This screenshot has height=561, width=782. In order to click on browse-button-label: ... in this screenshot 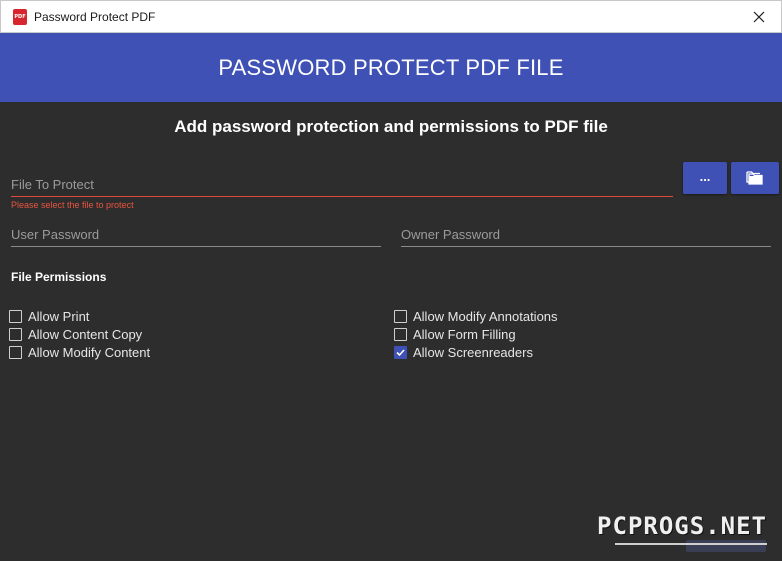, I will do `click(705, 176)`.